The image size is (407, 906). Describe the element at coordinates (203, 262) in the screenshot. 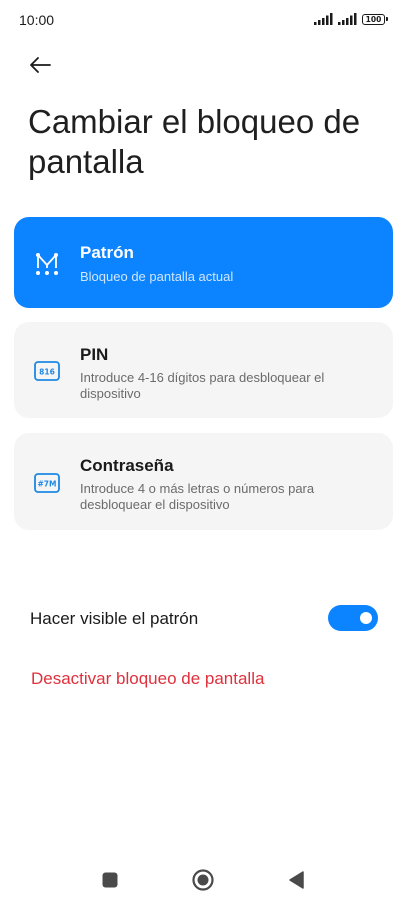

I see `option-pattern: Patrón Bloqueo de pantalla actual` at that location.